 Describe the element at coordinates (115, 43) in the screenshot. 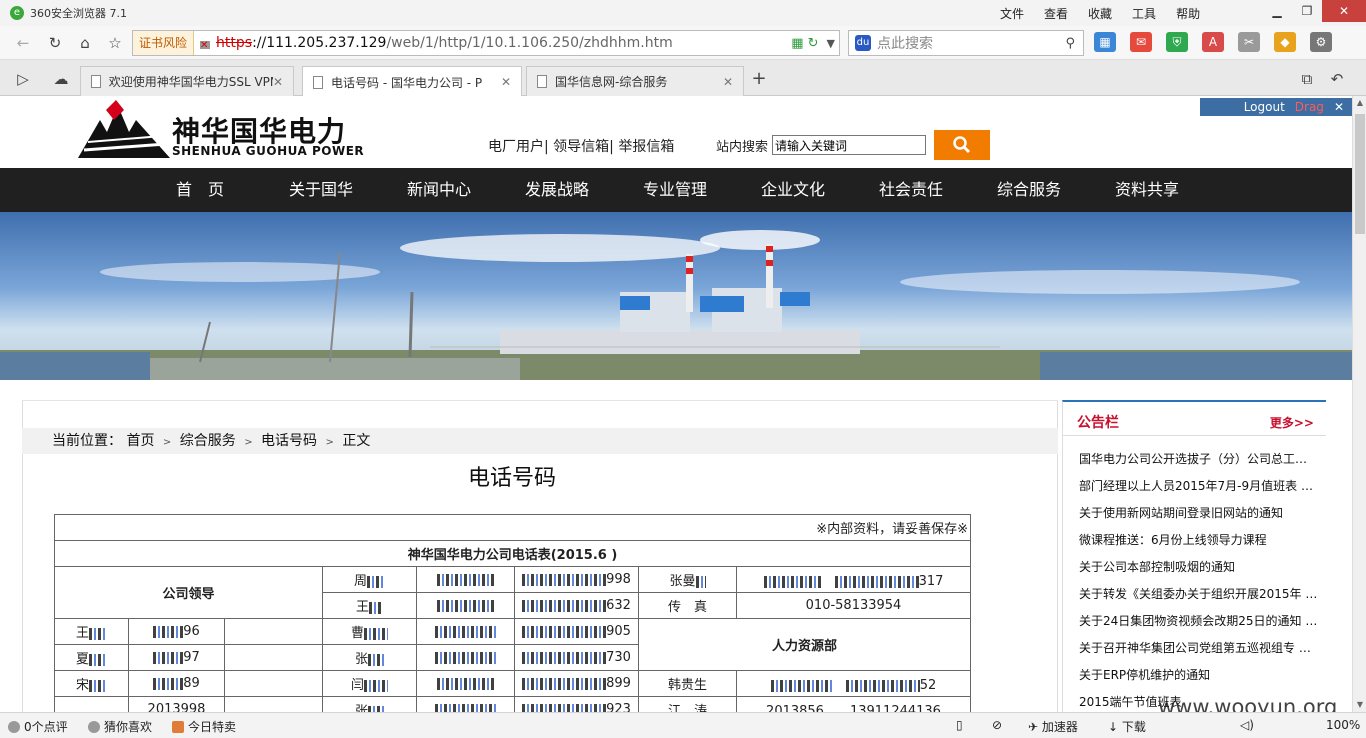

I see `favorite-star-icon: ☆` at that location.